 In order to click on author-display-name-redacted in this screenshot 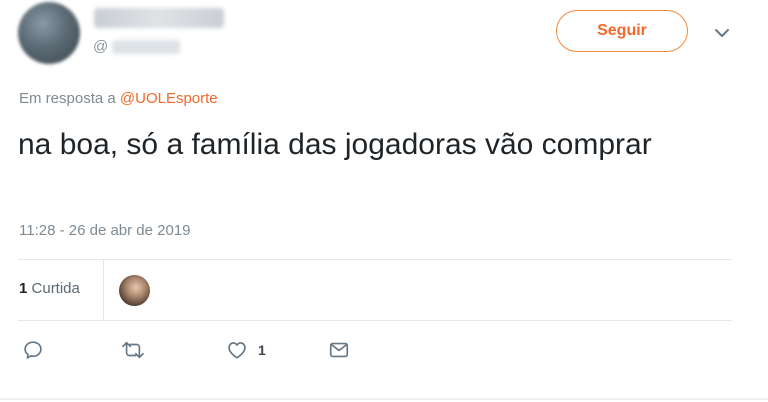, I will do `click(159, 18)`.